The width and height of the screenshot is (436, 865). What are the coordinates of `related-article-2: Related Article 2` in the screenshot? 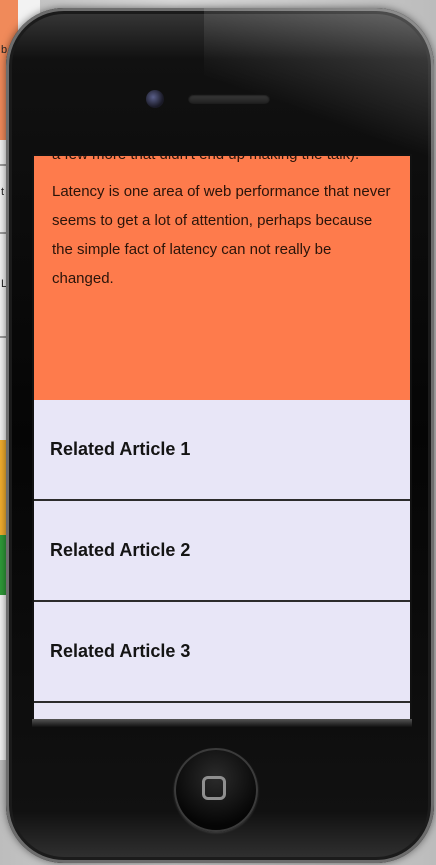 It's located at (222, 551).